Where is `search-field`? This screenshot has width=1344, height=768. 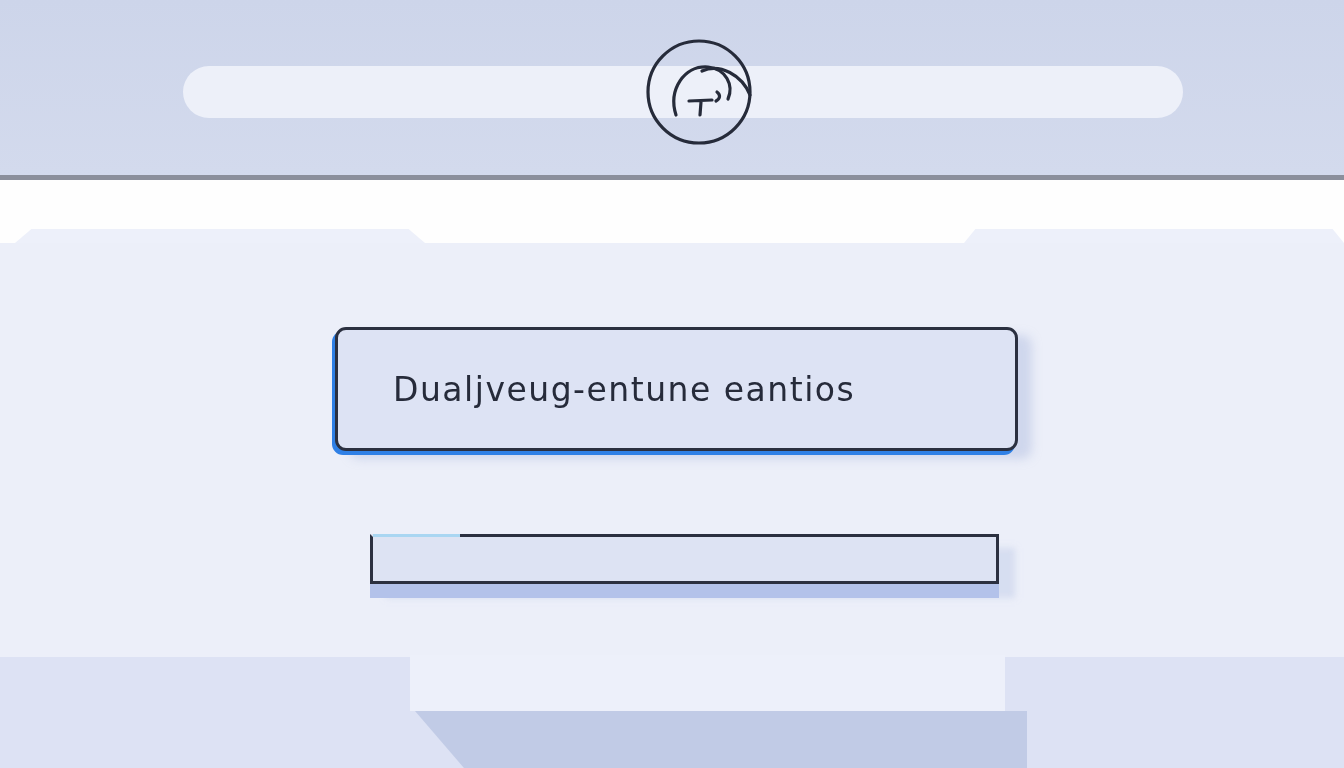
search-field is located at coordinates (683, 92).